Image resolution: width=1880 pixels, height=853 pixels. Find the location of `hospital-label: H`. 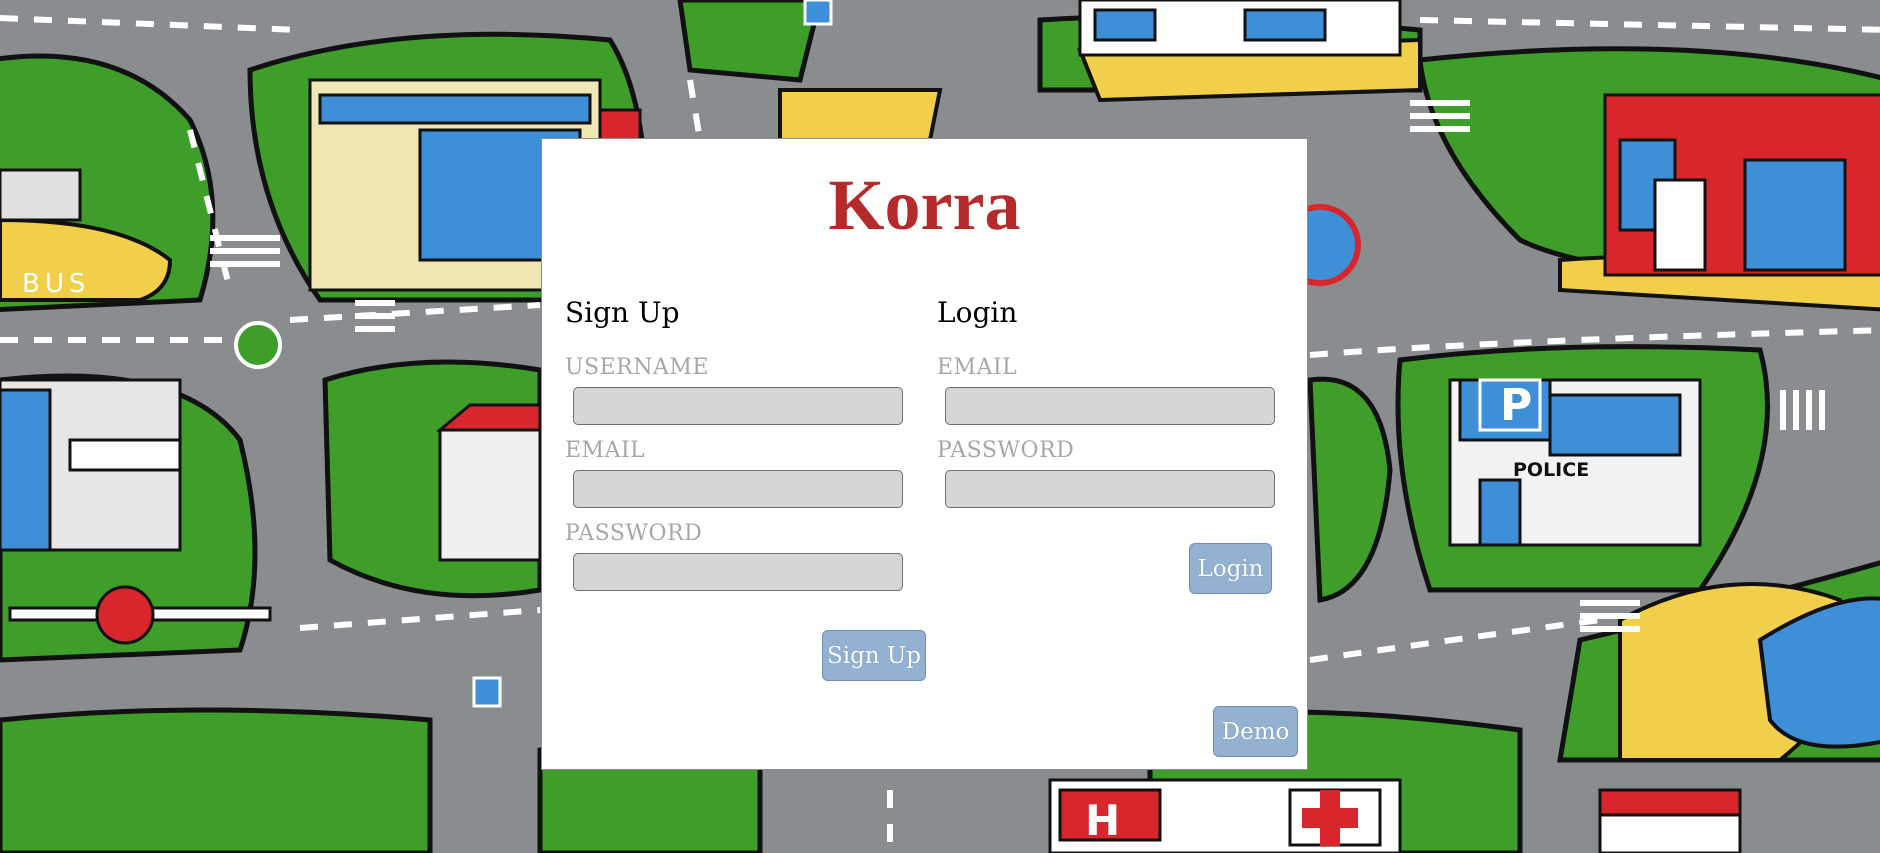

hospital-label: H is located at coordinates (1102, 820).